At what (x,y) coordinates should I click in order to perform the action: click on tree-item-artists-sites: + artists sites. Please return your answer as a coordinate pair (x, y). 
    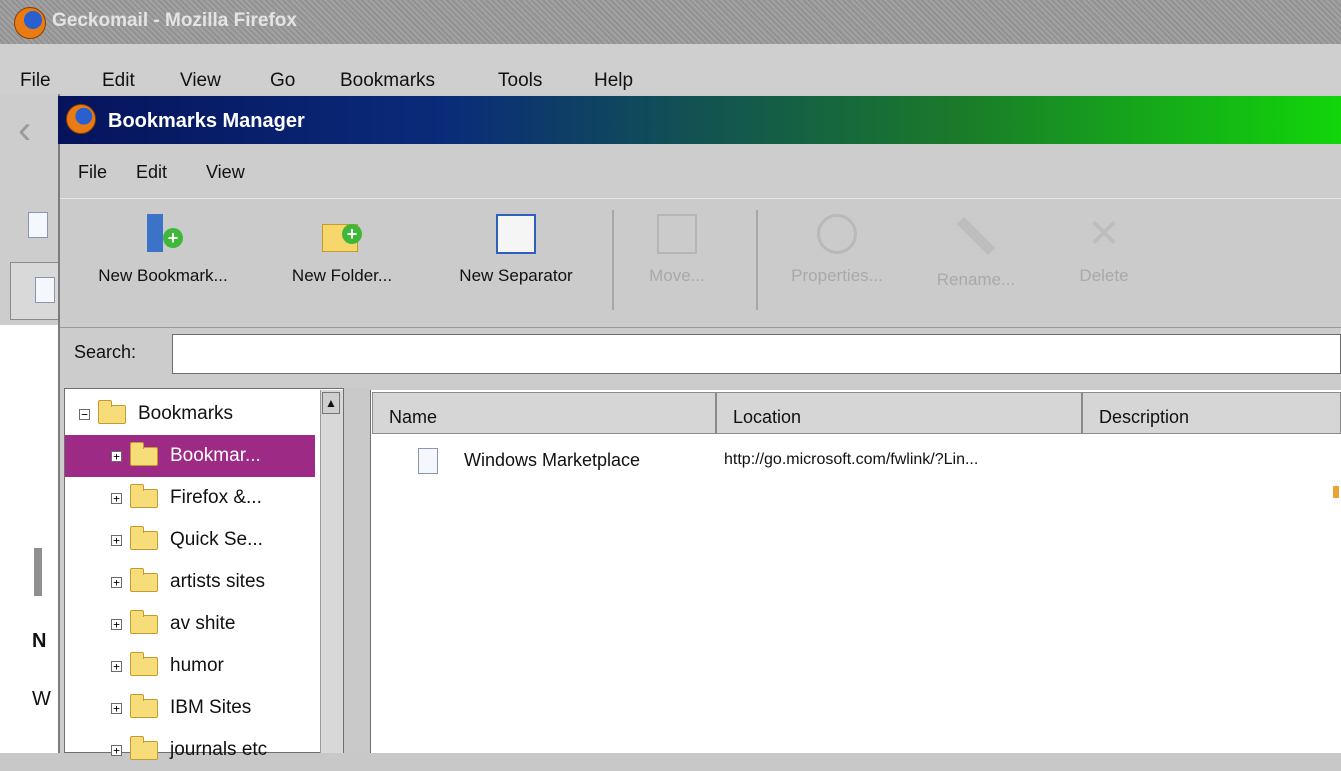
    Looking at the image, I should click on (213, 582).